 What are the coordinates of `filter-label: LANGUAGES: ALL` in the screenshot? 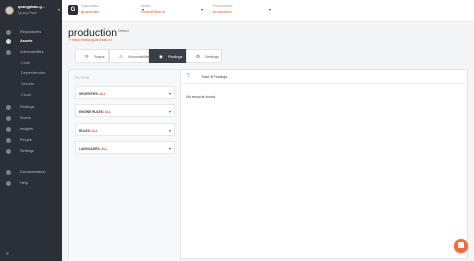 It's located at (93, 148).